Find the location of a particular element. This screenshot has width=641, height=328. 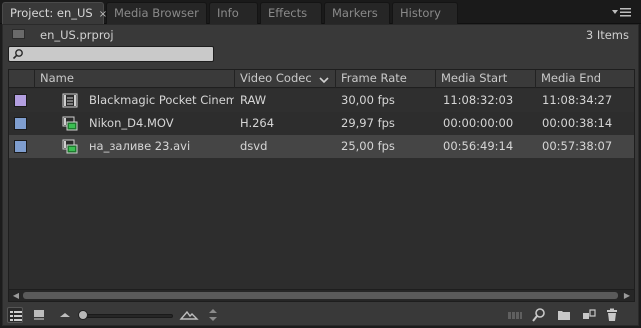

thumbnail-size-slider is located at coordinates (126, 316).